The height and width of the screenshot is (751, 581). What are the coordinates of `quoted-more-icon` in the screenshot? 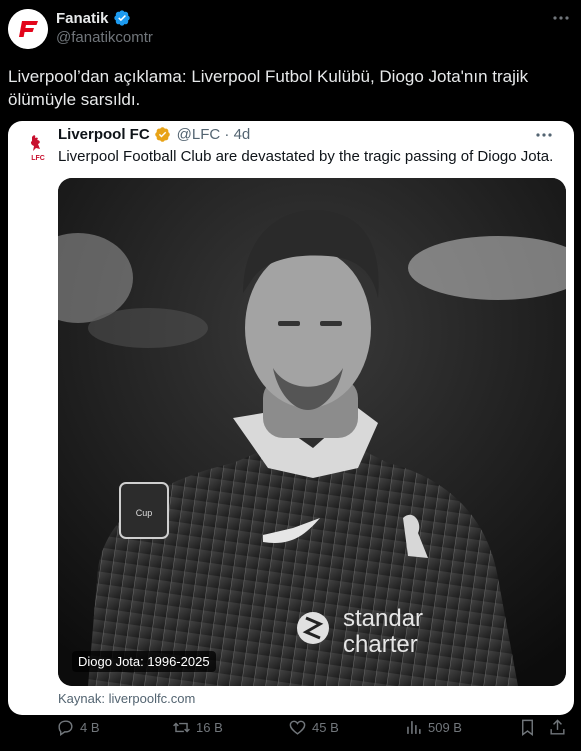 It's located at (544, 135).